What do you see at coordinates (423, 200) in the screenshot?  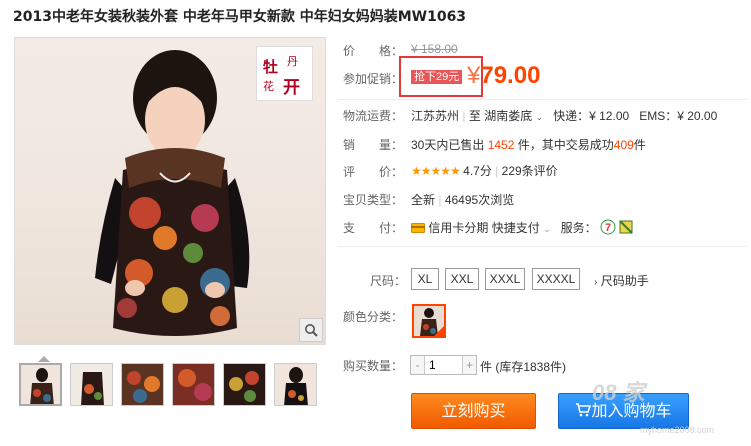 I see `item-condition: 全新` at bounding box center [423, 200].